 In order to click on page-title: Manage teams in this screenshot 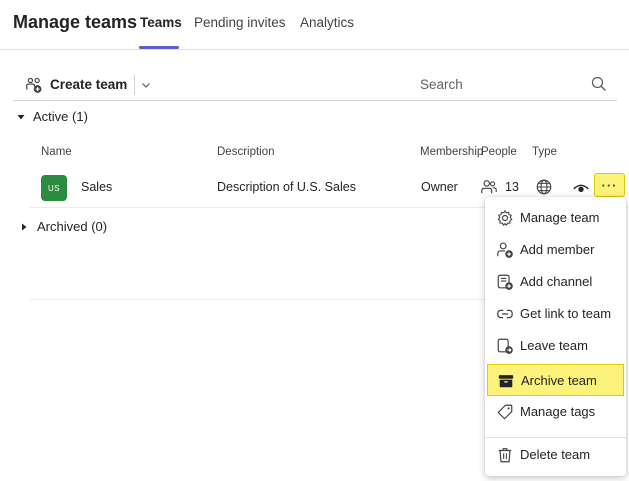, I will do `click(75, 22)`.